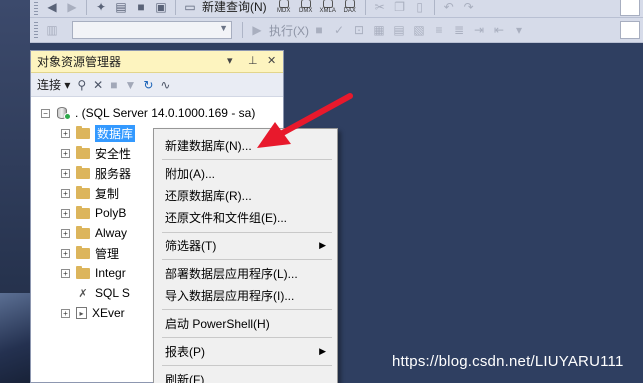  I want to click on database-selector: ▼, so click(152, 30).